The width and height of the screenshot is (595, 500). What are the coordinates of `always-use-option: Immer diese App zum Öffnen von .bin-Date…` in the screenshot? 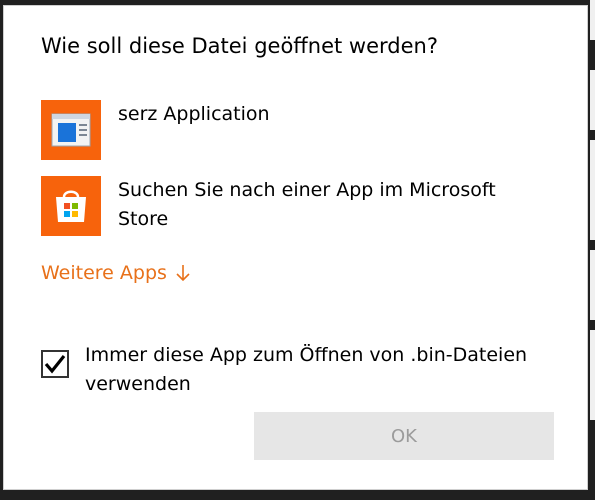 It's located at (298, 370).